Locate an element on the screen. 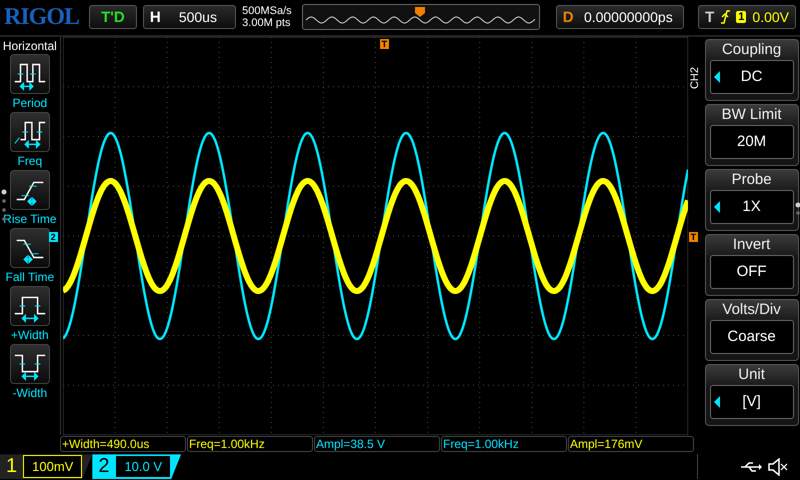  menu-softkey: BW Limit 20M is located at coordinates (751, 135).